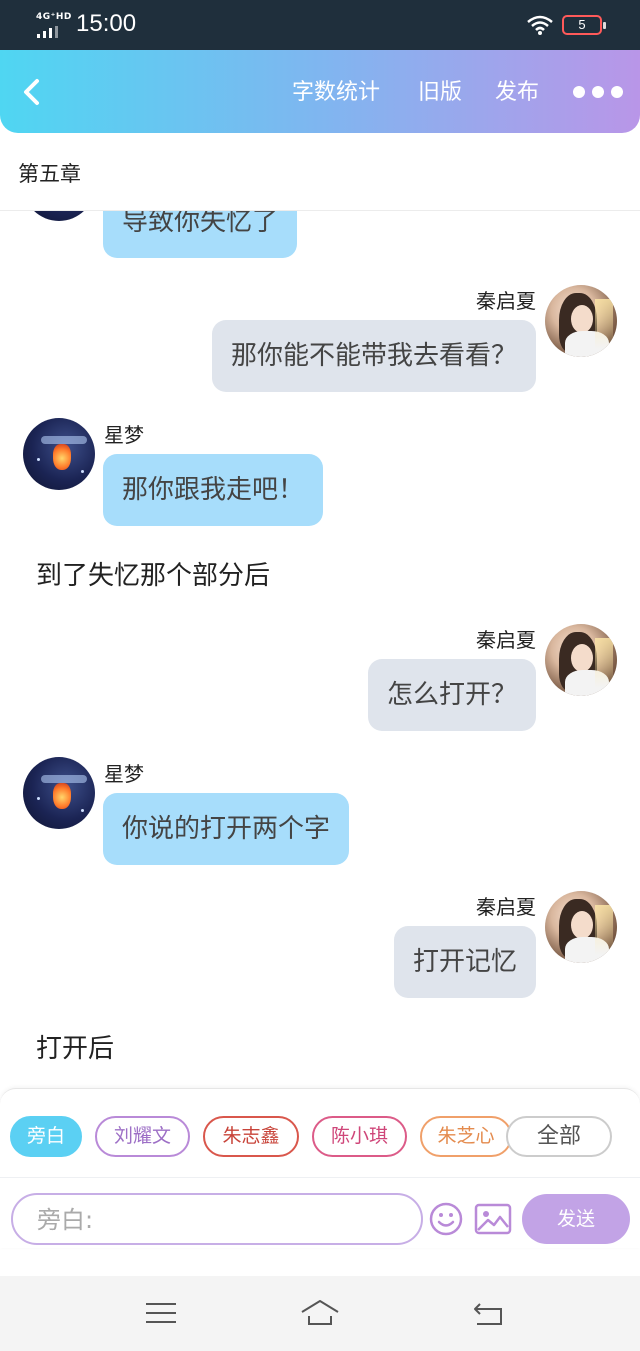  I want to click on character-chip: 陈小琪, so click(359, 1136).